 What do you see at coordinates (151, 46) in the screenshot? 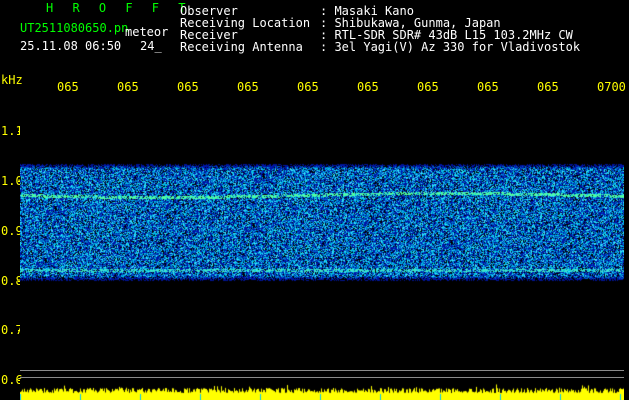
I see `count-label: 24_` at bounding box center [151, 46].